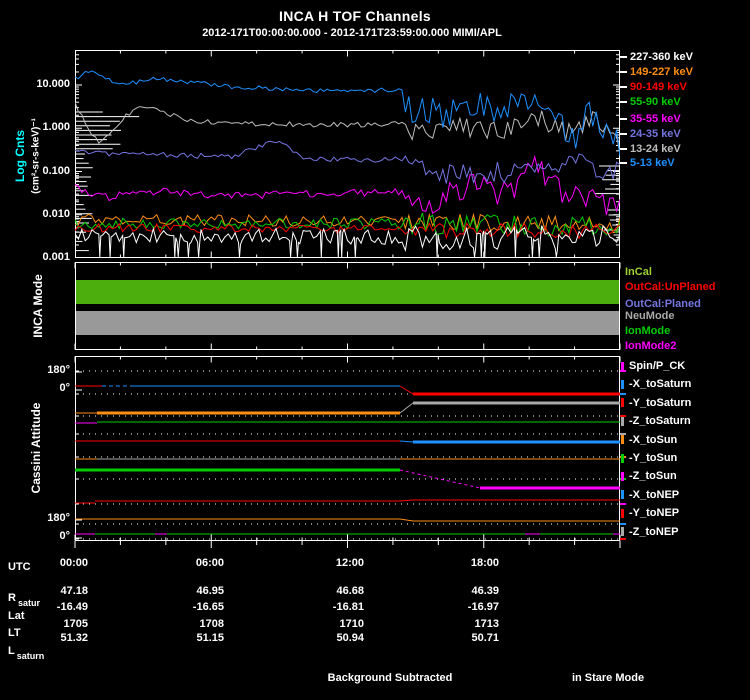  I want to click on table-cell: -16.97, so click(483, 607).